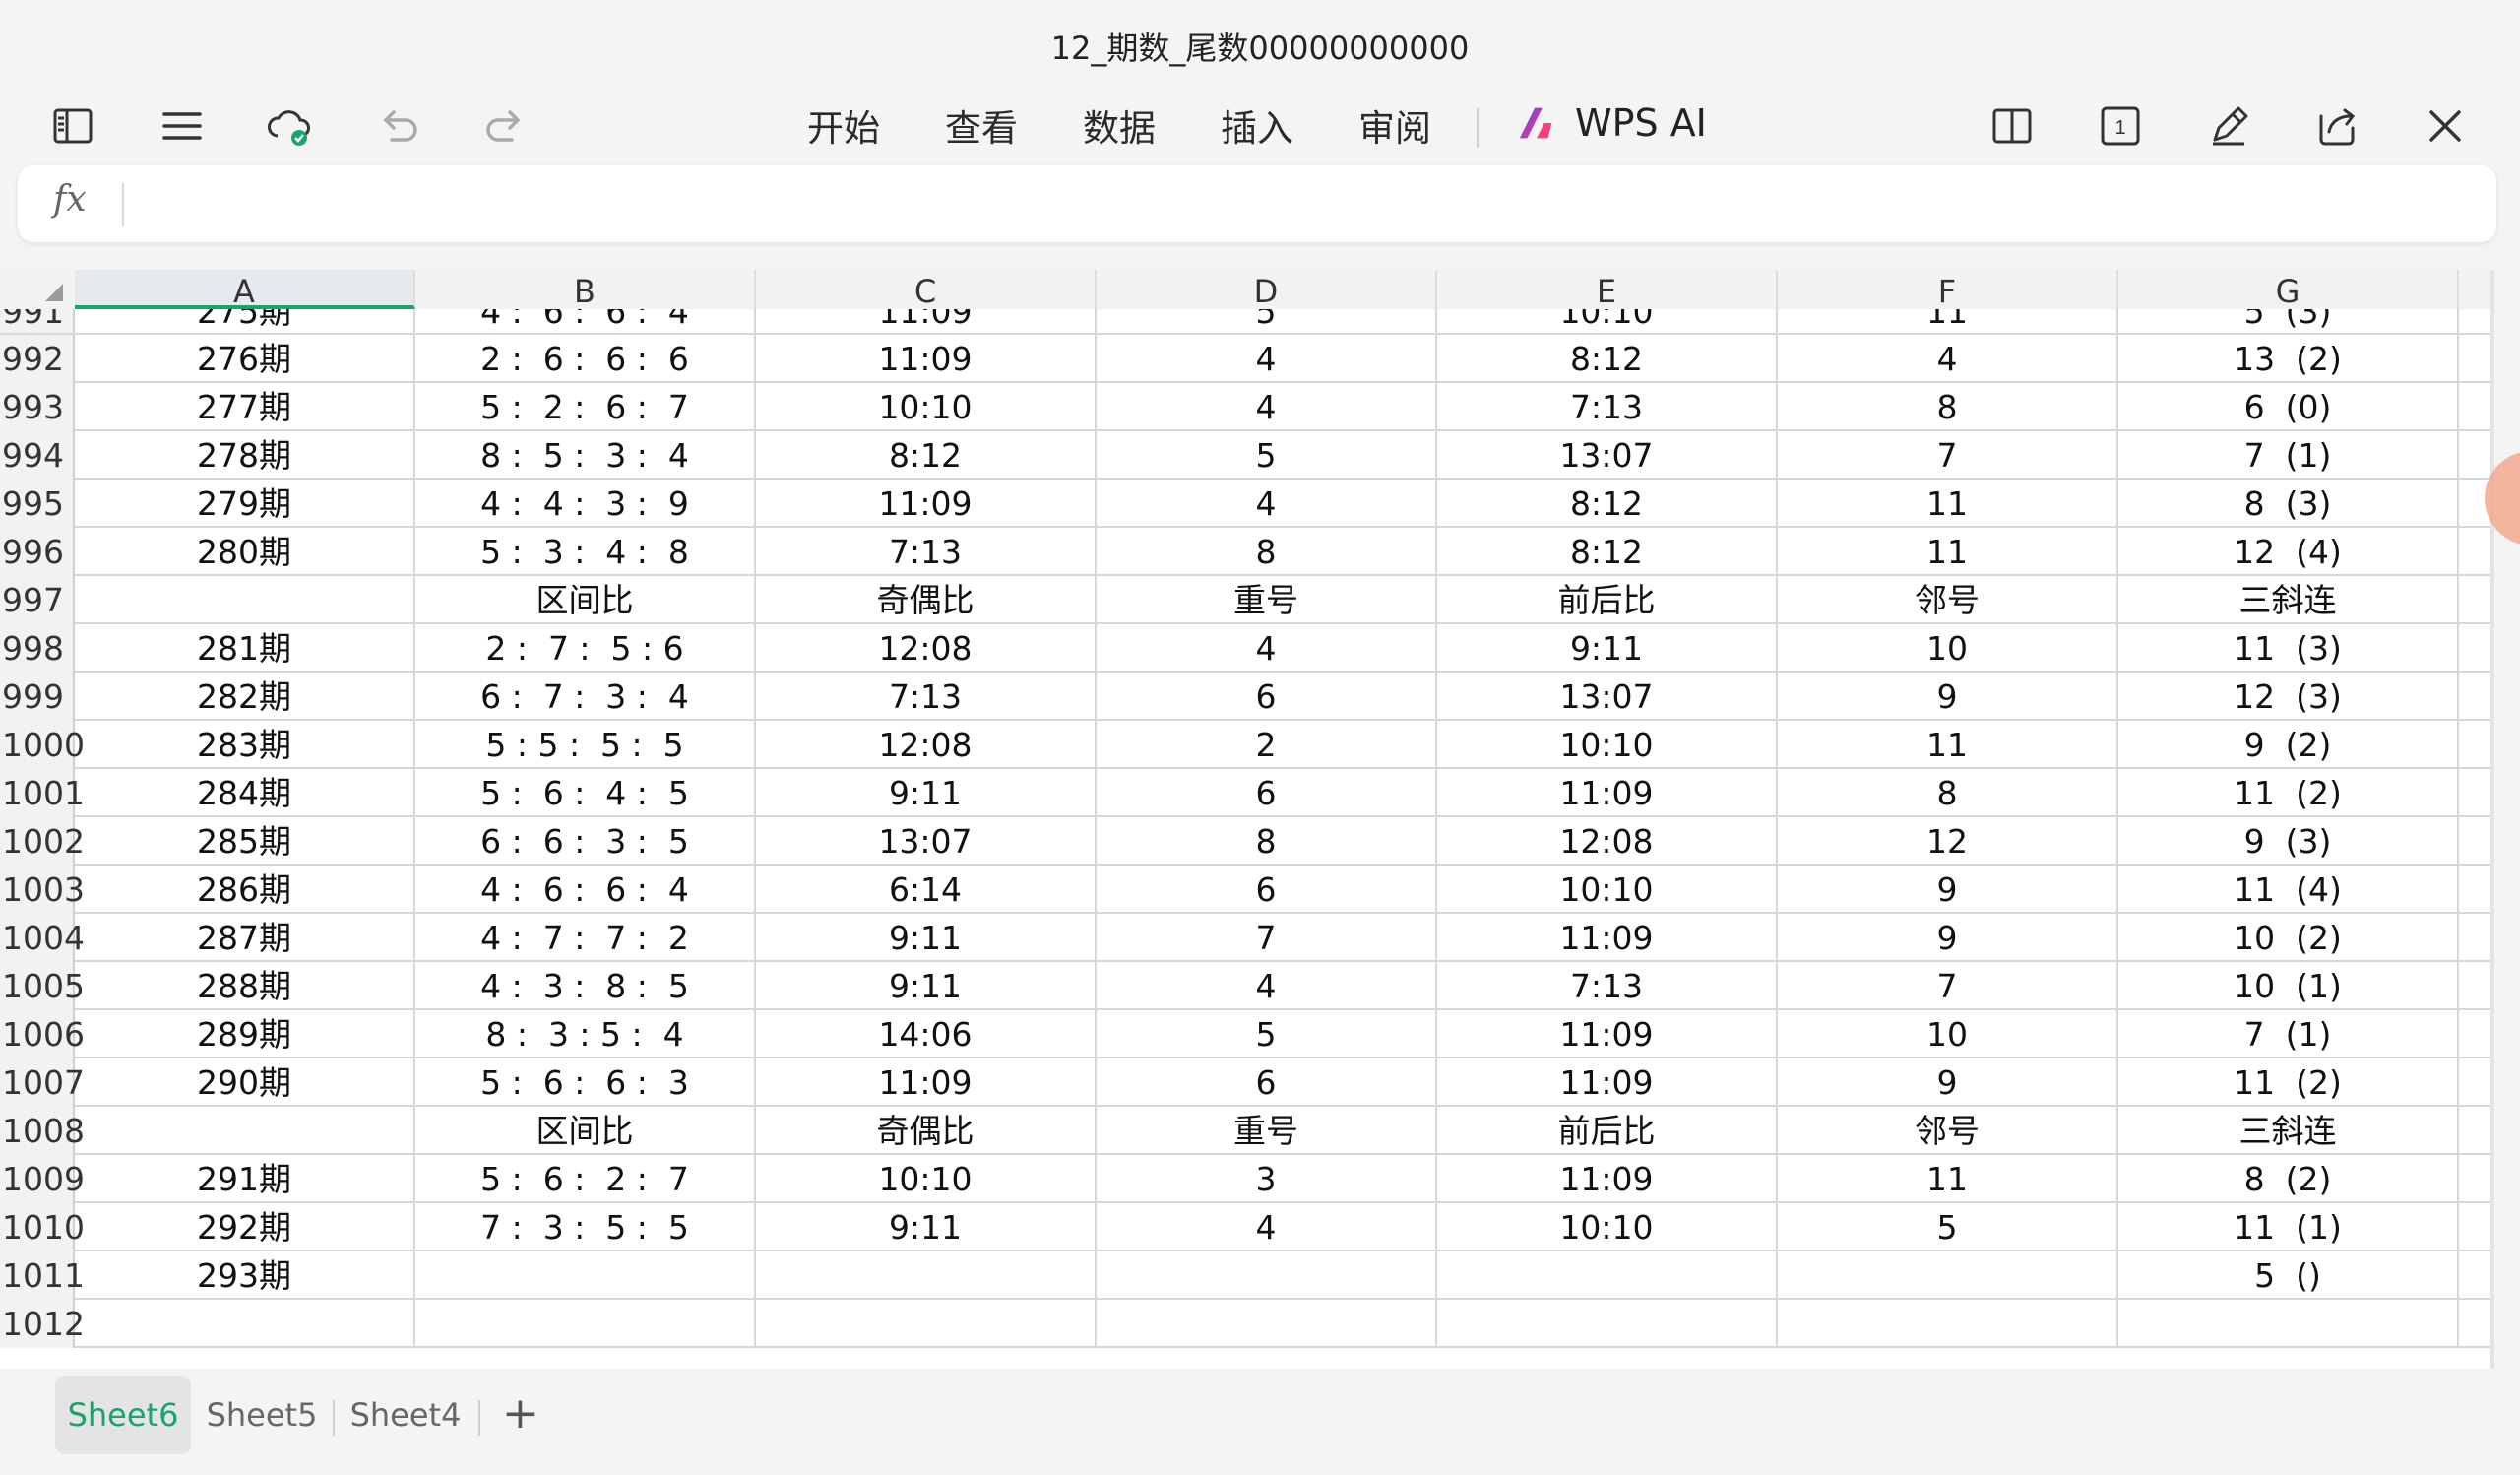 The image size is (2520, 1475). What do you see at coordinates (2288, 1082) in the screenshot?
I see `cell-g: 11 (2)` at bounding box center [2288, 1082].